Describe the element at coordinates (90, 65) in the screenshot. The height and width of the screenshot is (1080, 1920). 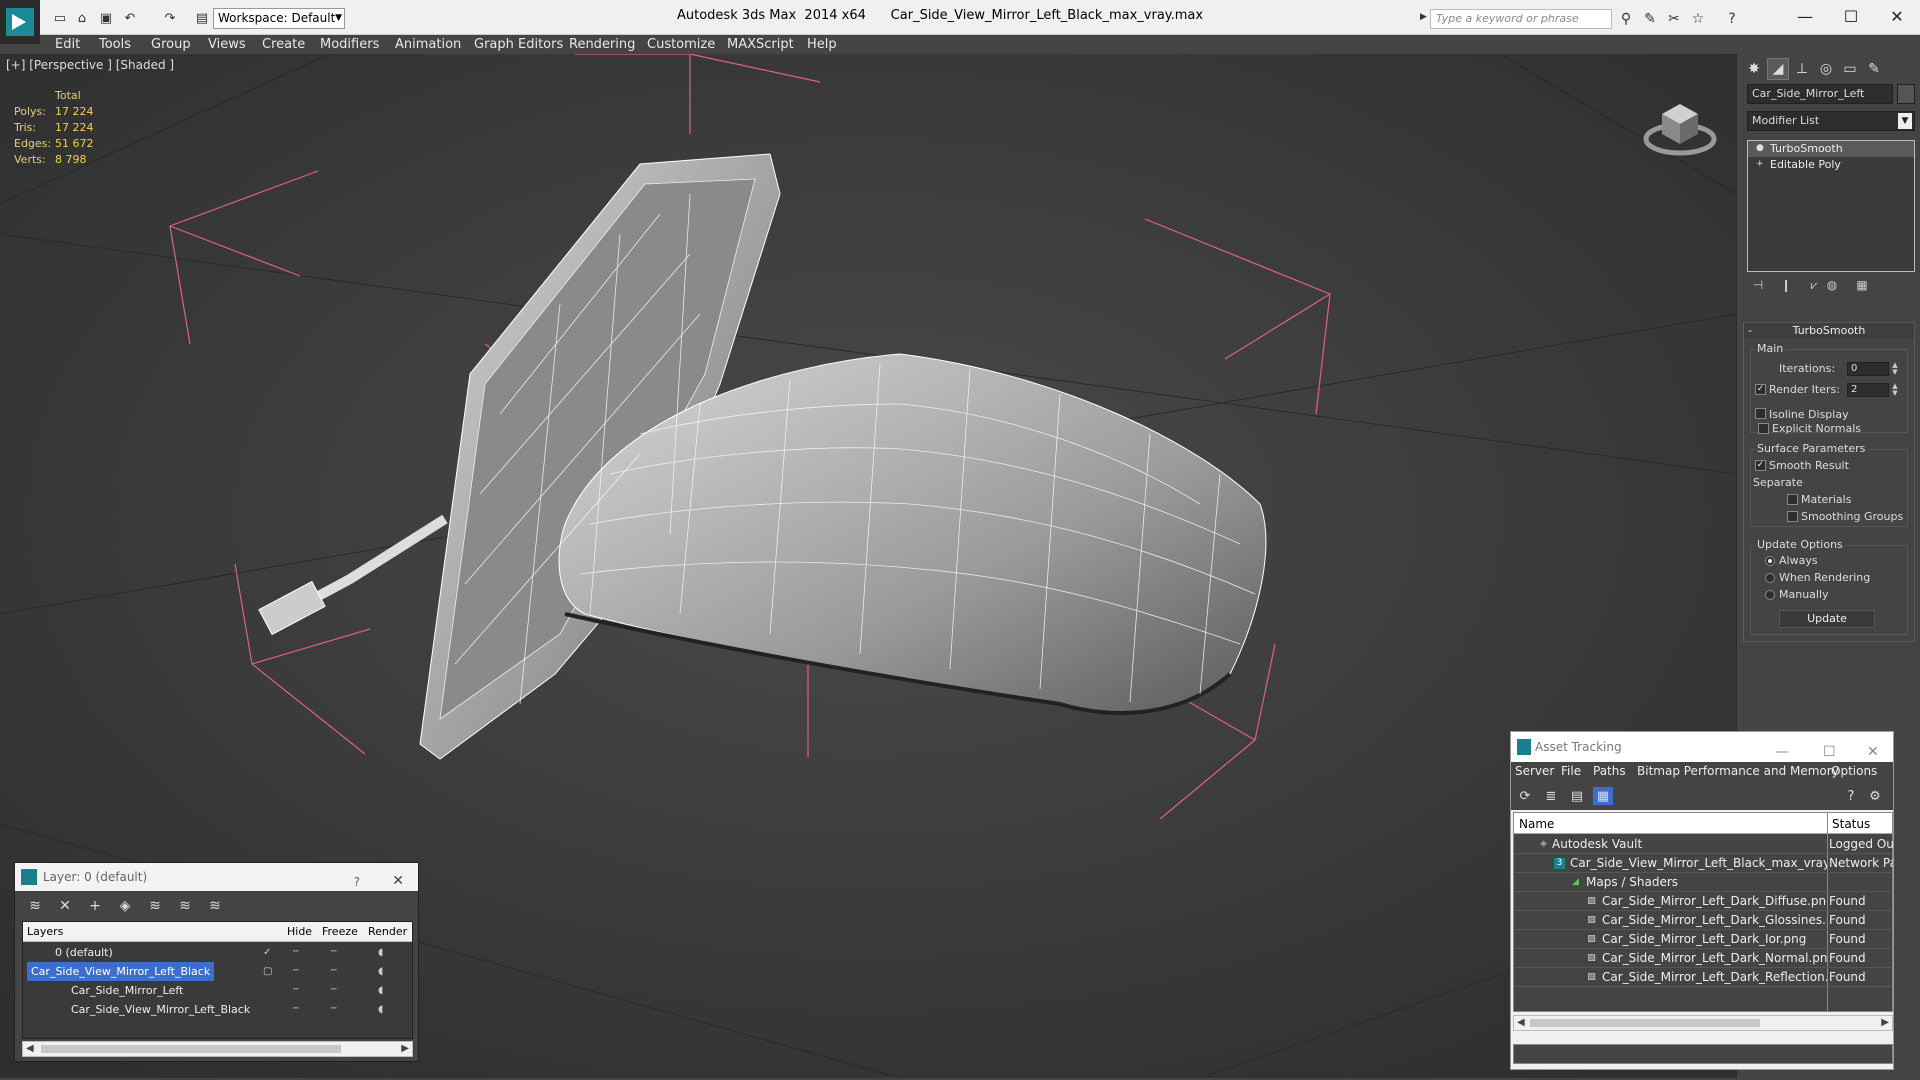
I see `viewport-label: [+] [Perspective ] [Shaded ]` at that location.